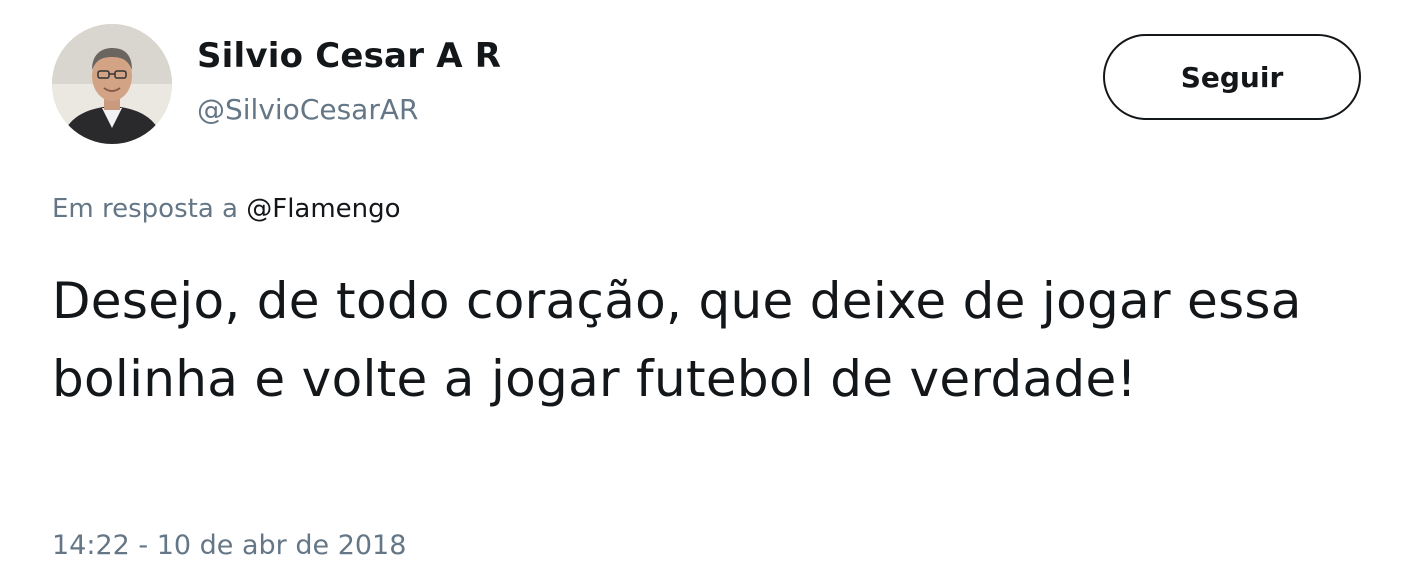  I want to click on follow-button: Seguir, so click(1232, 77).